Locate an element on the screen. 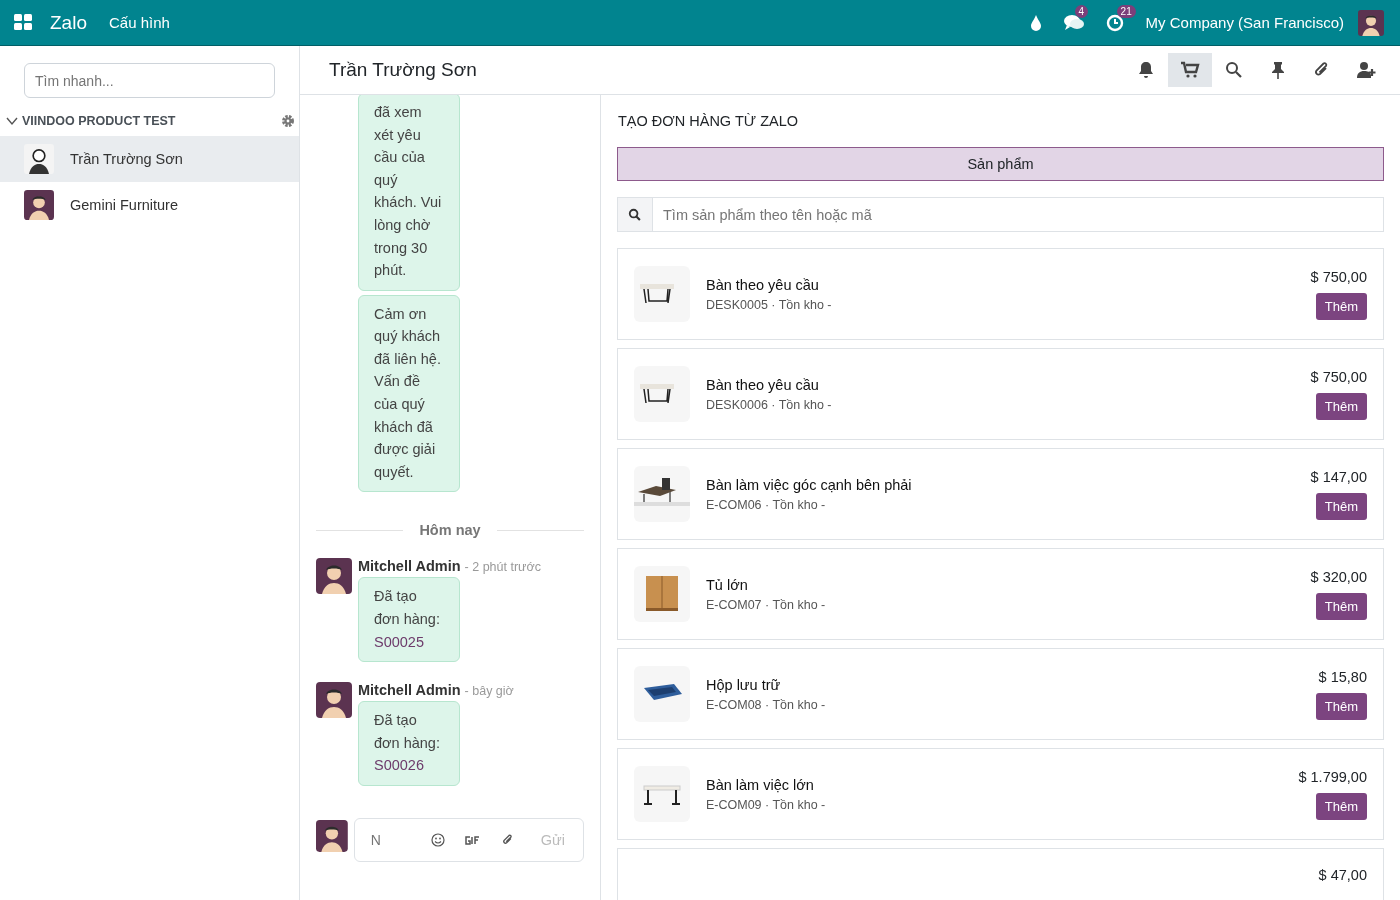  notification-badge: 21 is located at coordinates (1126, 11).